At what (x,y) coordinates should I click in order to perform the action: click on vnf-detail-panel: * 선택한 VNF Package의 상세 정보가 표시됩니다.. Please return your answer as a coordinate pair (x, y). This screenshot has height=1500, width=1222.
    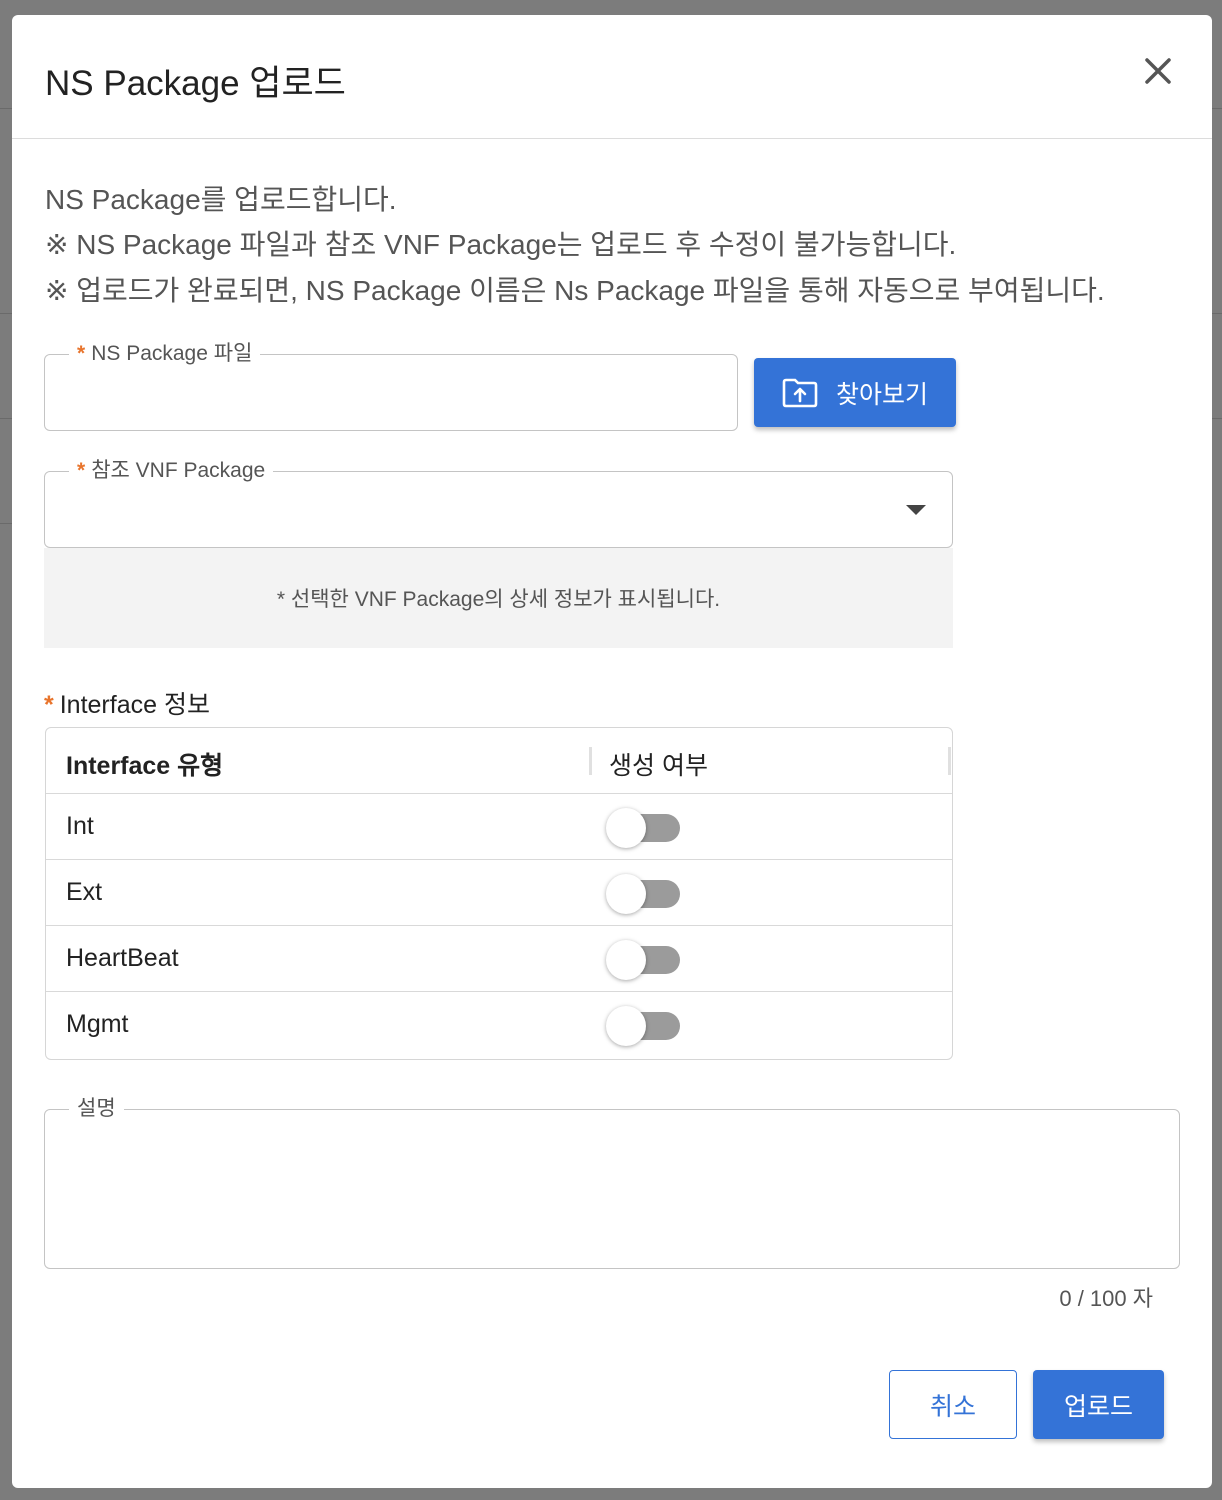
    Looking at the image, I should click on (498, 598).